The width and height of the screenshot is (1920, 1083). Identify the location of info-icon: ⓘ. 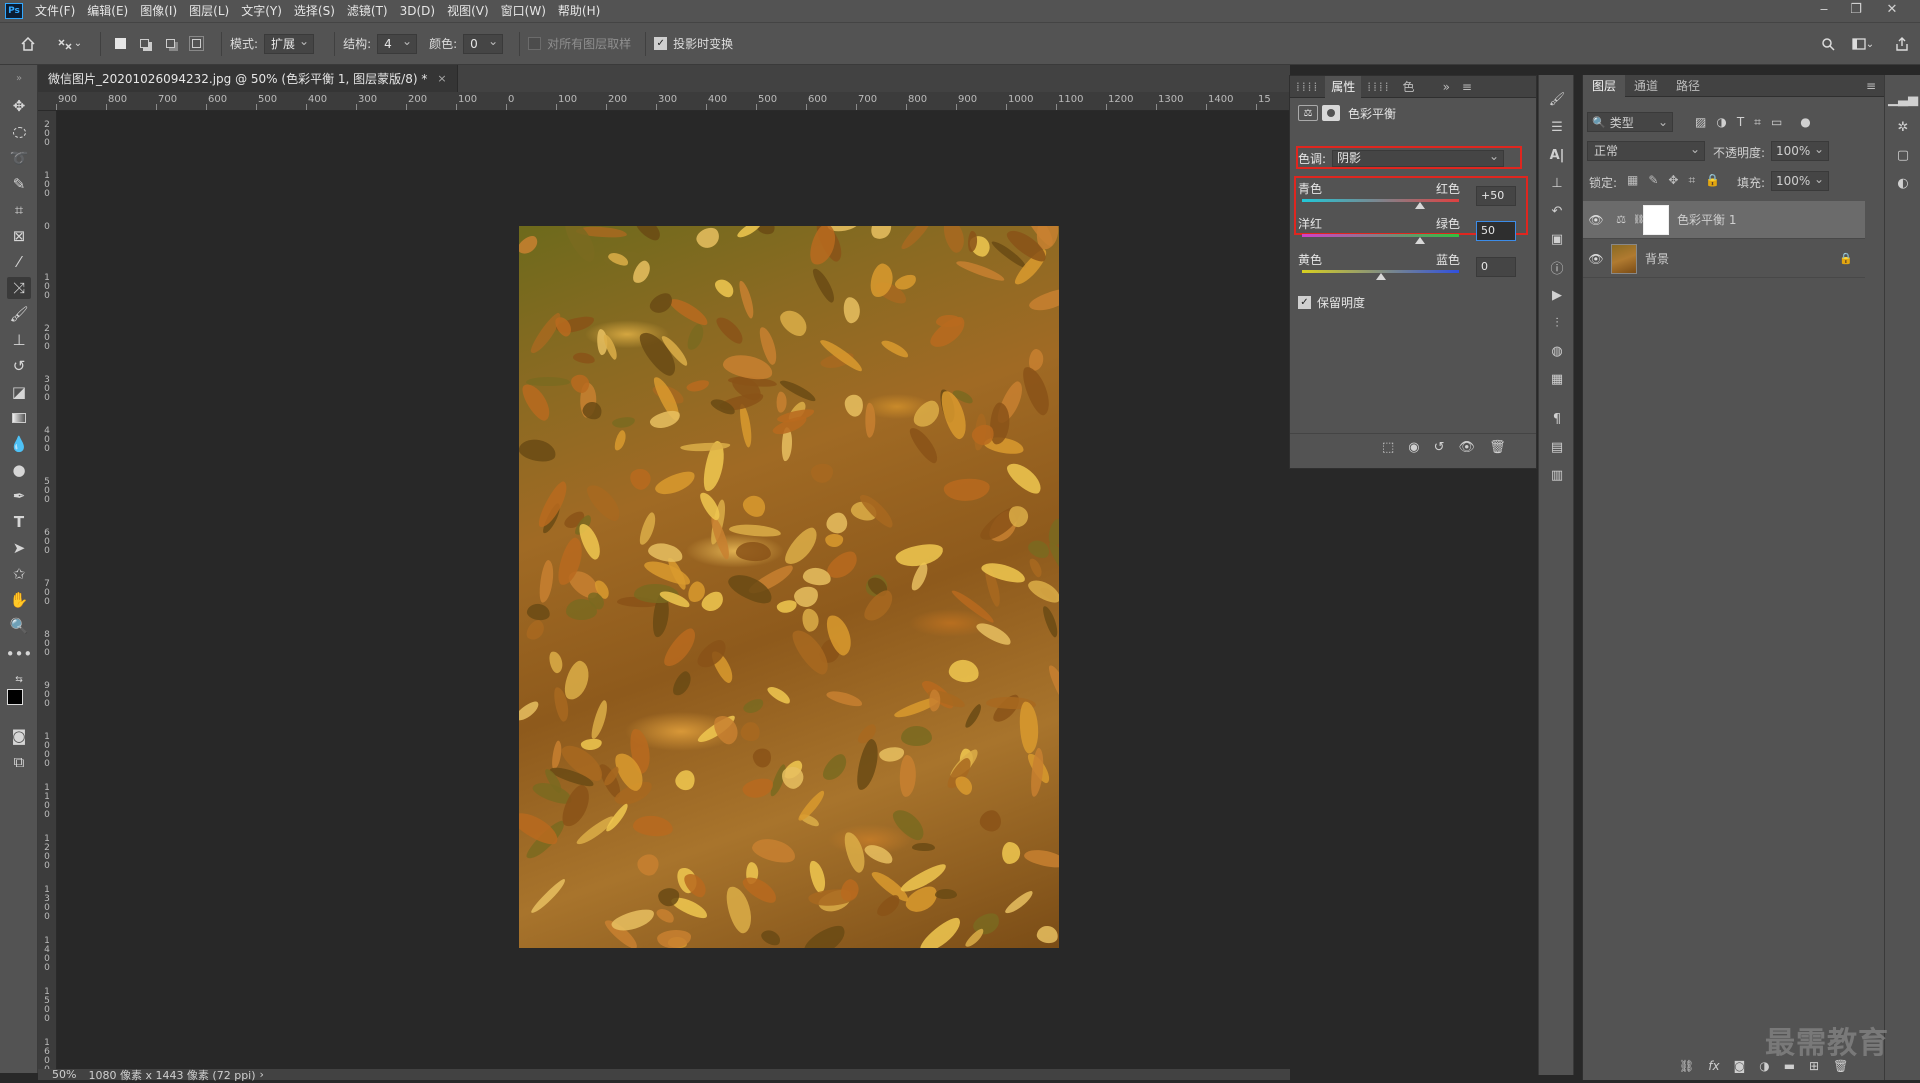
(1557, 267).